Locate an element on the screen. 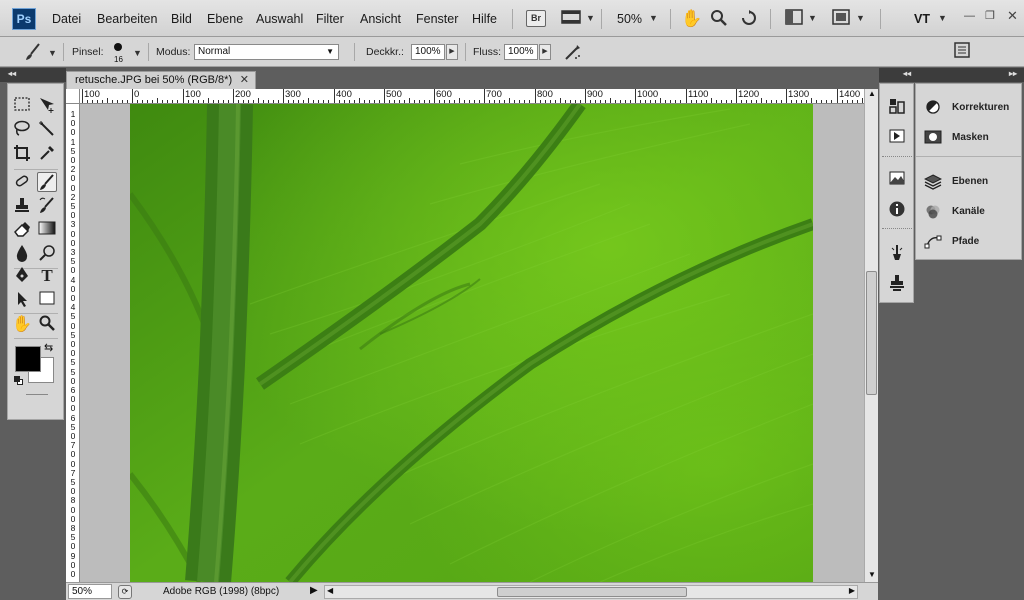  mini-bridge-icon is located at coordinates (571, 18).